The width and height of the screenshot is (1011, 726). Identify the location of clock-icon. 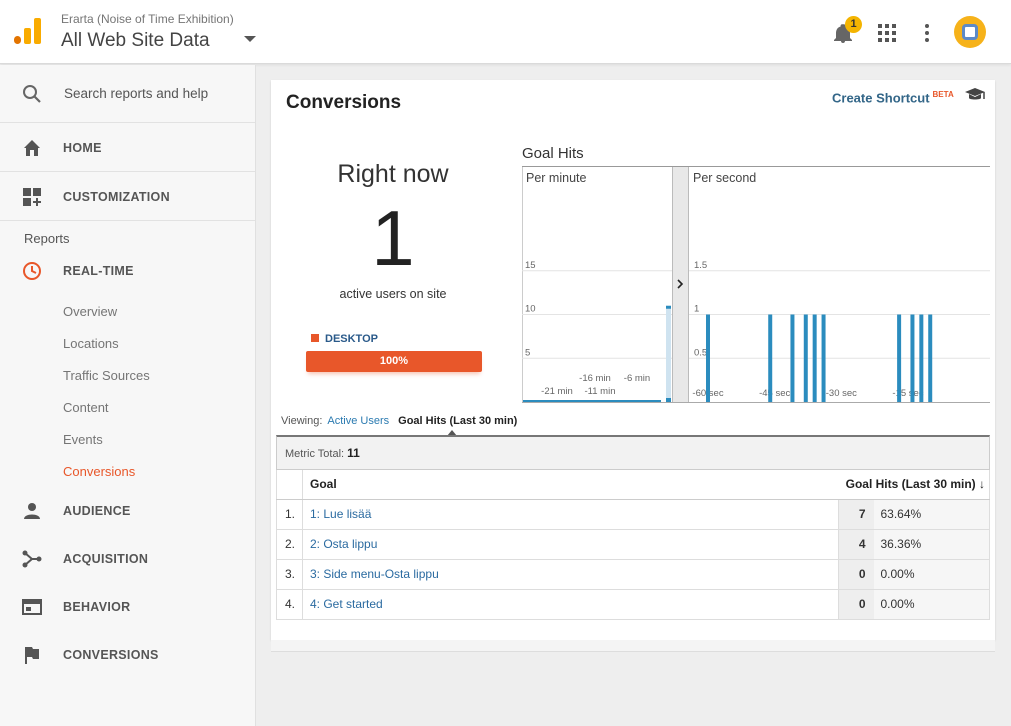
(32, 271).